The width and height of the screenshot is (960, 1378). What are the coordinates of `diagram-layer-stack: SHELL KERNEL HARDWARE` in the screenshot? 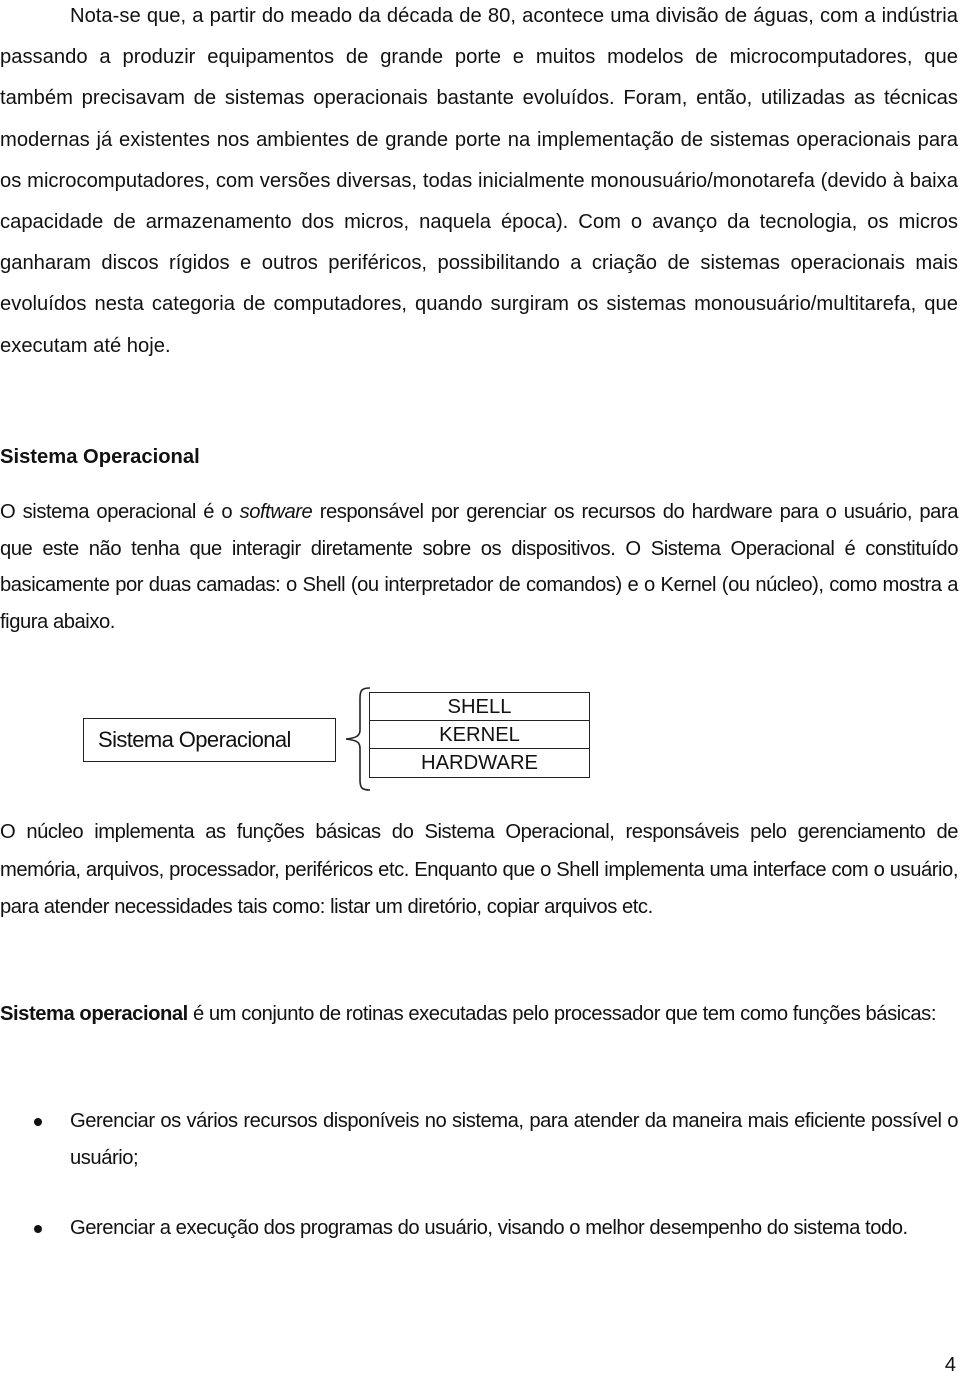 It's located at (479, 735).